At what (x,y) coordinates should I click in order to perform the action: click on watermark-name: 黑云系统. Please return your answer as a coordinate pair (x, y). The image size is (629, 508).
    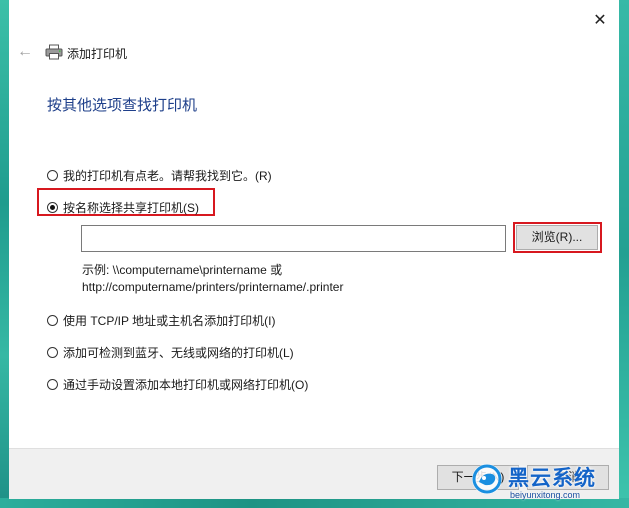
    Looking at the image, I should click on (552, 478).